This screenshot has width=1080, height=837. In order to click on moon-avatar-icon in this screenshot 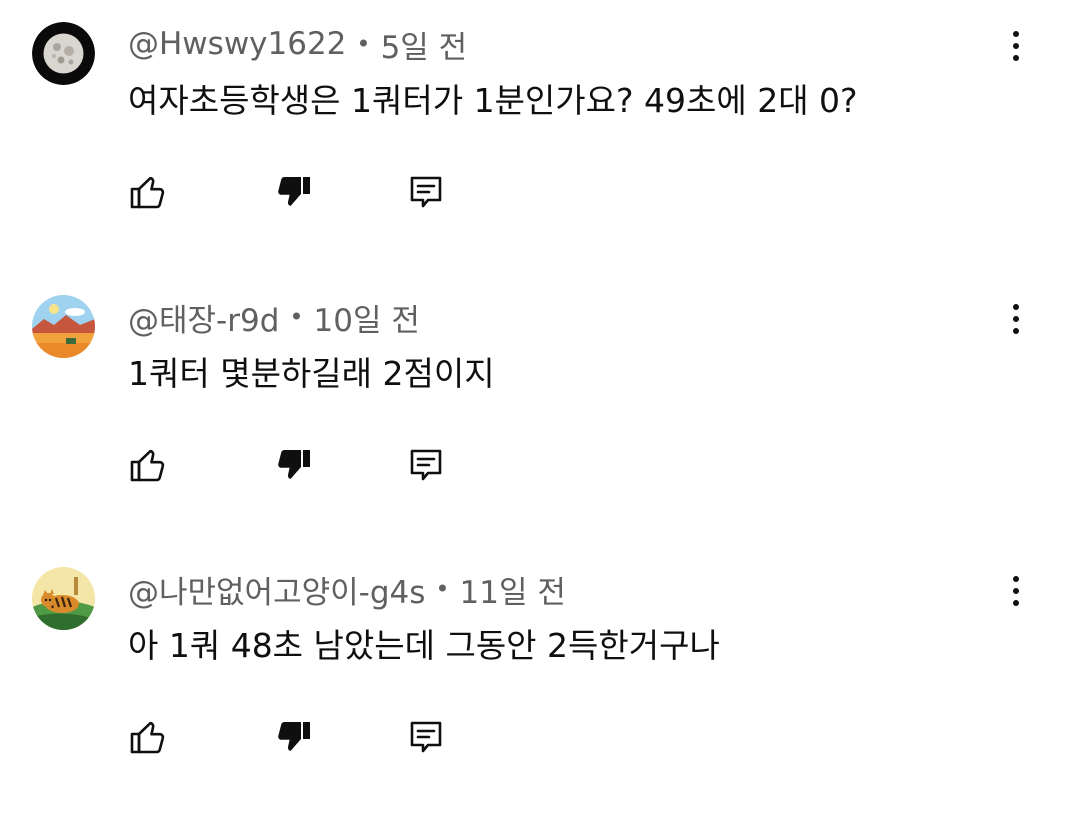, I will do `click(63, 53)`.